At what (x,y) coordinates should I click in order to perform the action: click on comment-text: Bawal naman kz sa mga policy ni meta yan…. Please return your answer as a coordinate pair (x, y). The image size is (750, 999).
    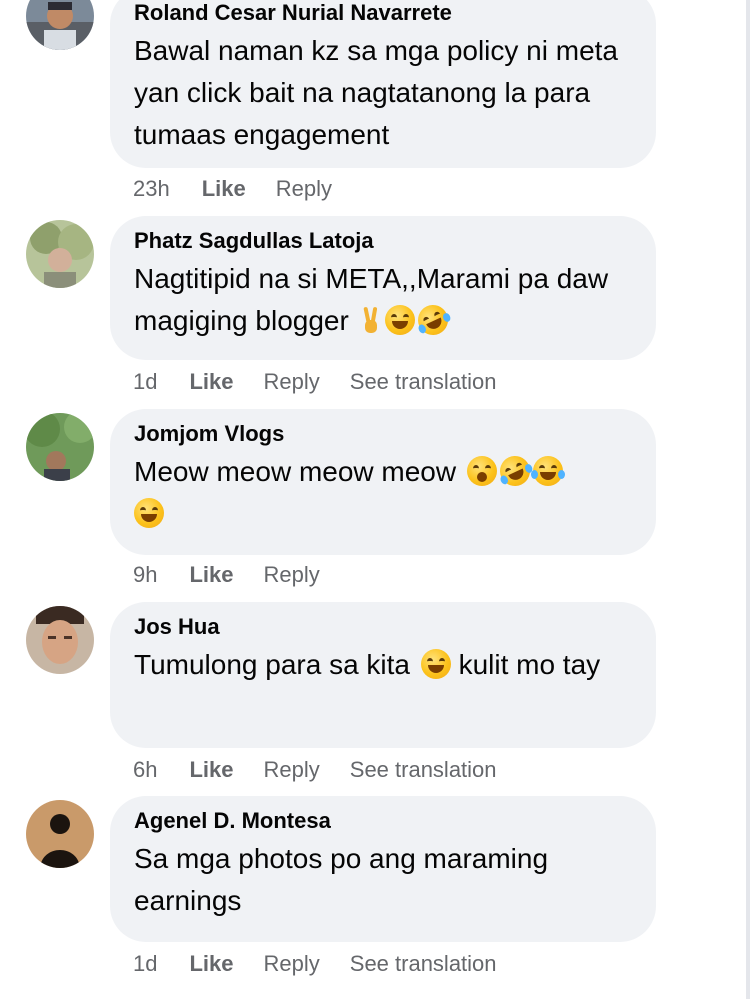
    Looking at the image, I should click on (376, 92).